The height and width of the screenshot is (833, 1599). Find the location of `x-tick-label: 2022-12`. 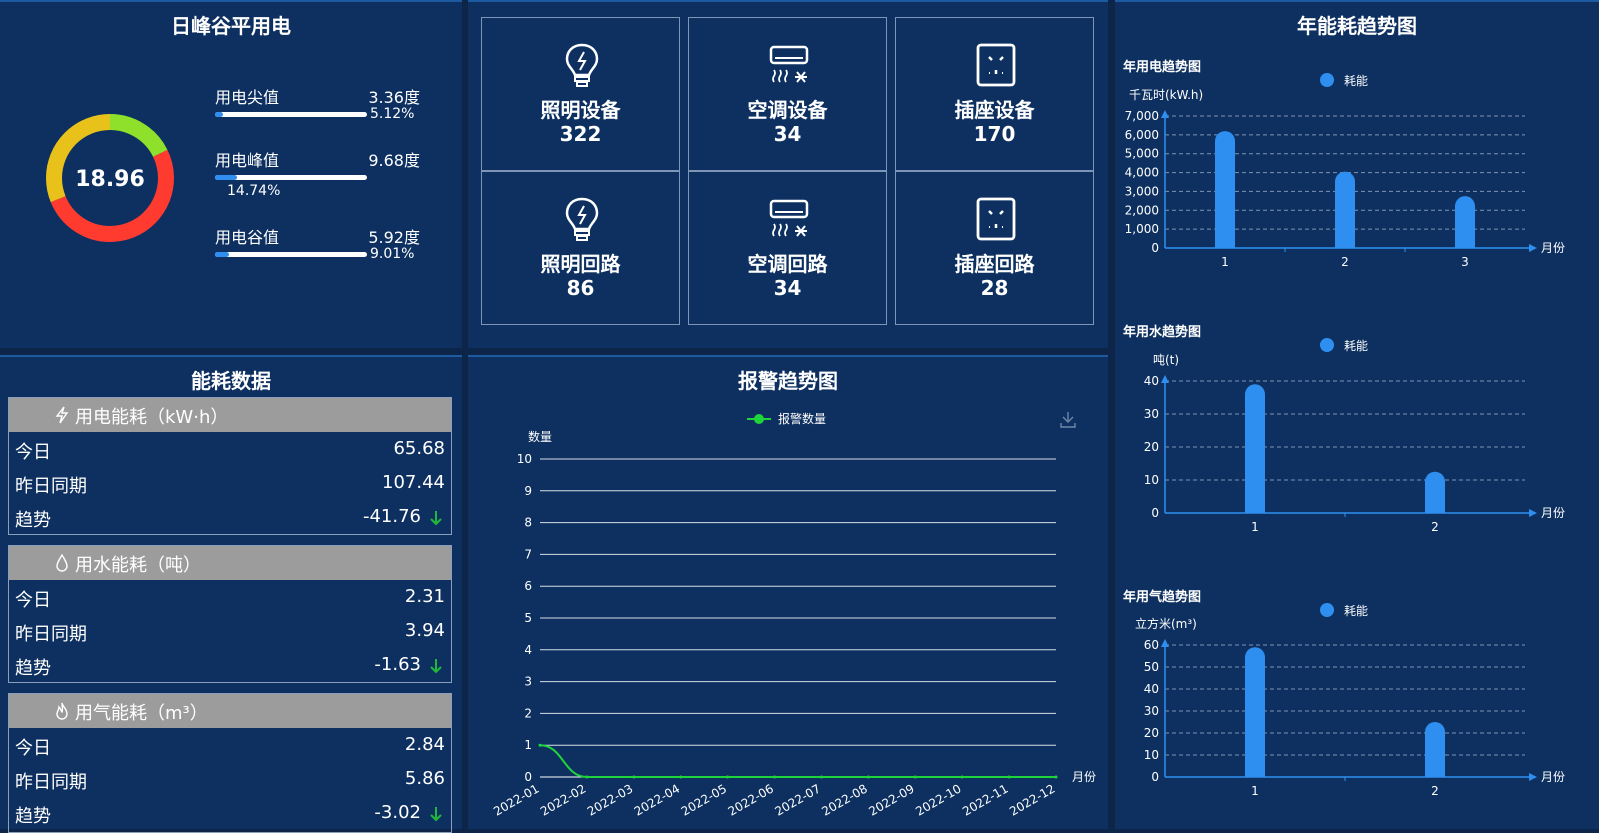

x-tick-label: 2022-12 is located at coordinates (1032, 799).